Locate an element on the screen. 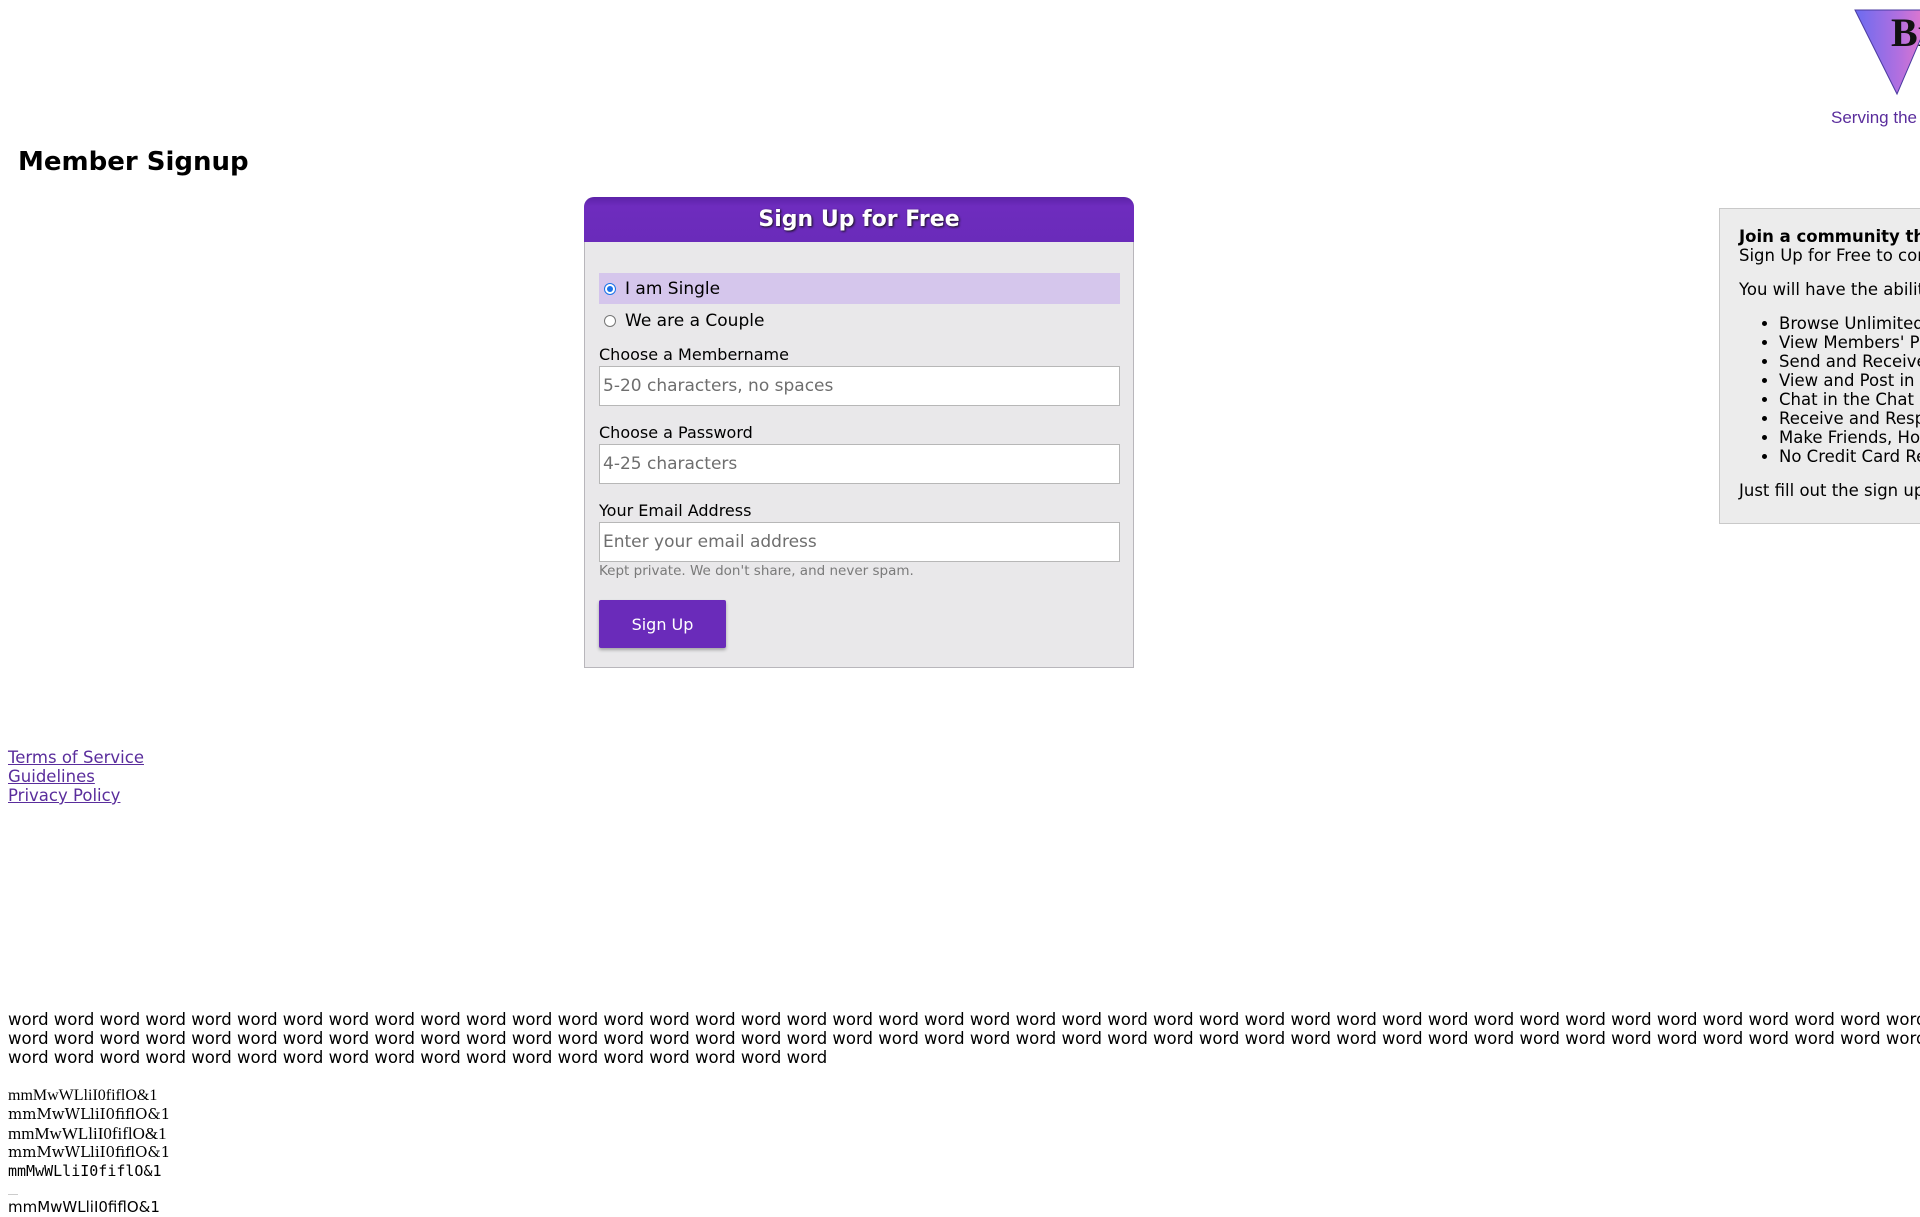  benefit-item: View Members' Pl is located at coordinates (1849, 342).